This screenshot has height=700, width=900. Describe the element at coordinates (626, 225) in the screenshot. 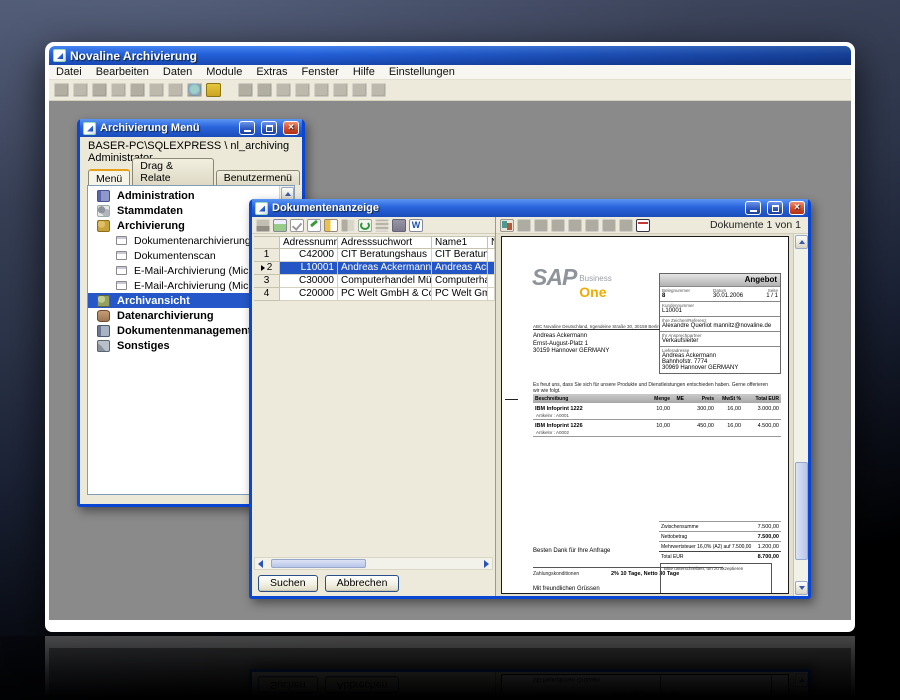

I see `export-icon` at that location.